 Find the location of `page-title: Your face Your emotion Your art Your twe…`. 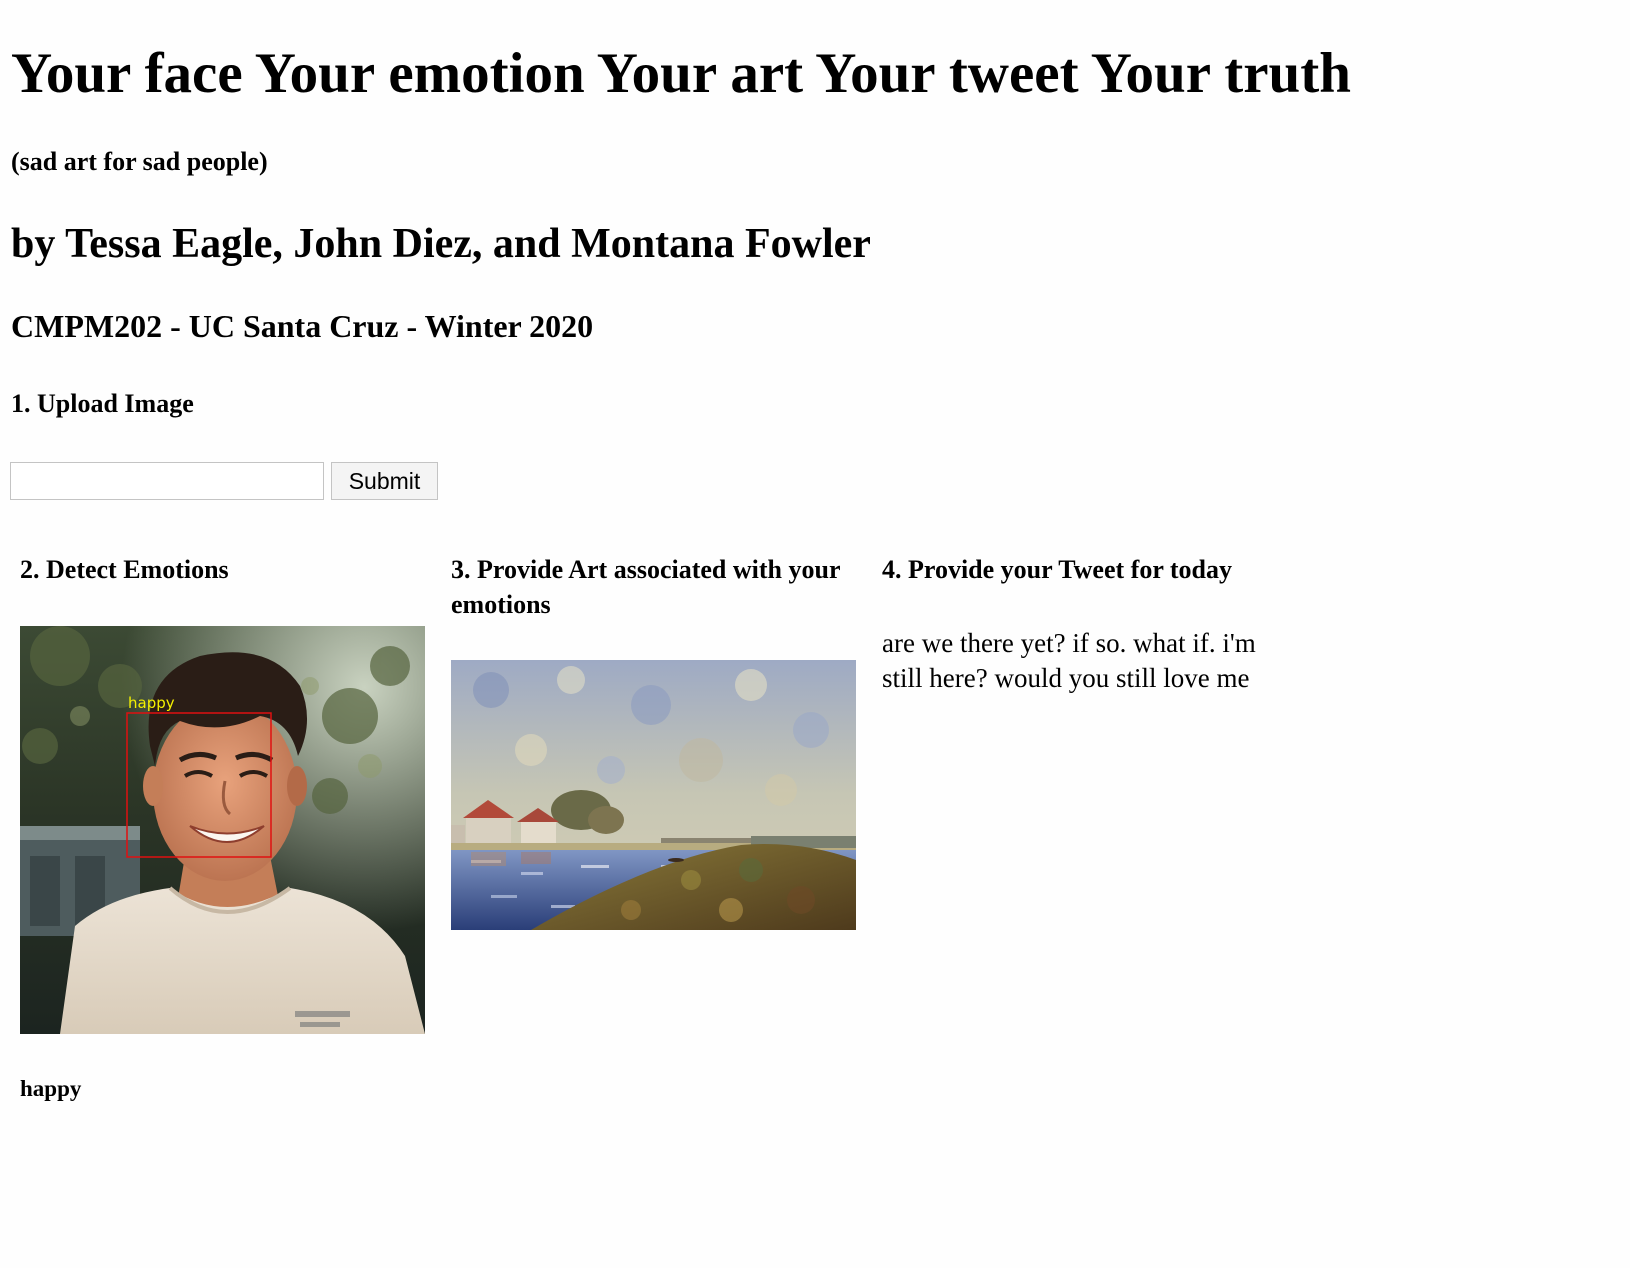

page-title: Your face Your emotion Your art Your twe… is located at coordinates (681, 73).